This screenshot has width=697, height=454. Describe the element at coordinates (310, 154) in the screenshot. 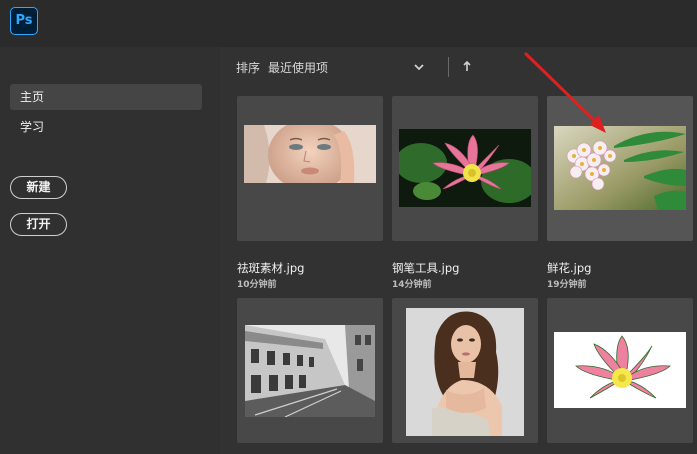

I see `thumbnail-portrait` at that location.